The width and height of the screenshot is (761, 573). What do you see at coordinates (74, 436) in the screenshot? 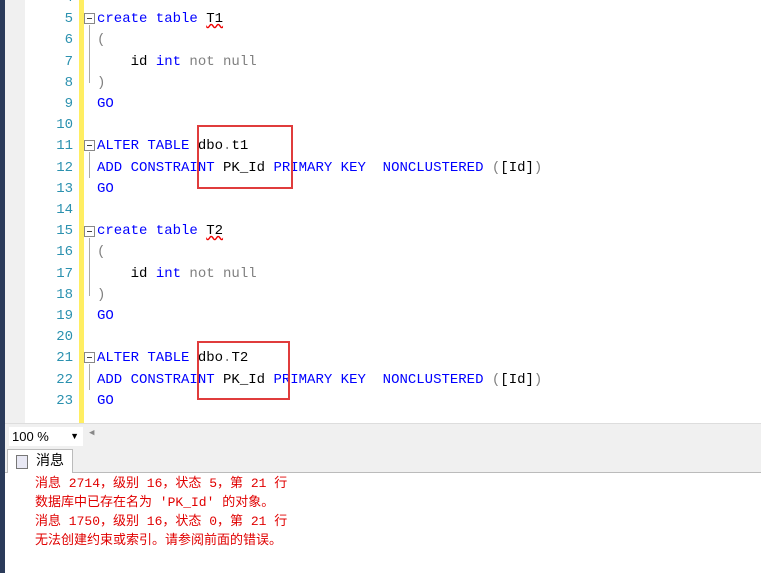
I see `chevron-down-icon: ▼` at bounding box center [74, 436].